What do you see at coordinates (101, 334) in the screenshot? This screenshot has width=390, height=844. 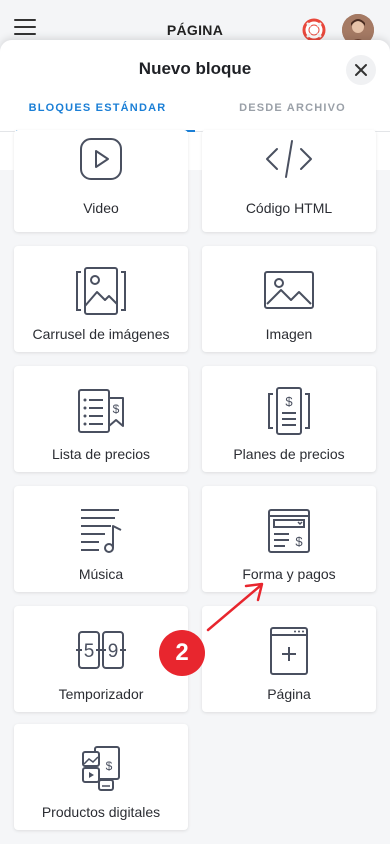 I see `block-label: Carrusel de imágenes` at bounding box center [101, 334].